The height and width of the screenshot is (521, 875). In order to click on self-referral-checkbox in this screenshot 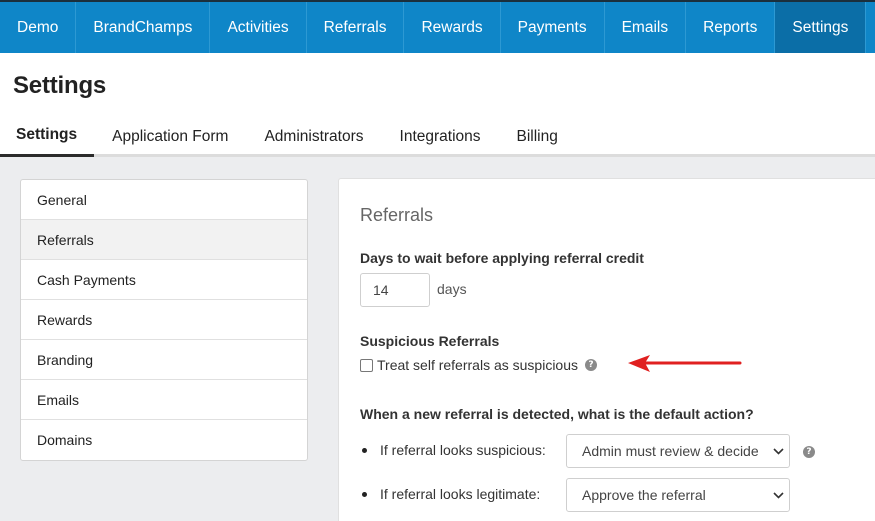, I will do `click(366, 365)`.